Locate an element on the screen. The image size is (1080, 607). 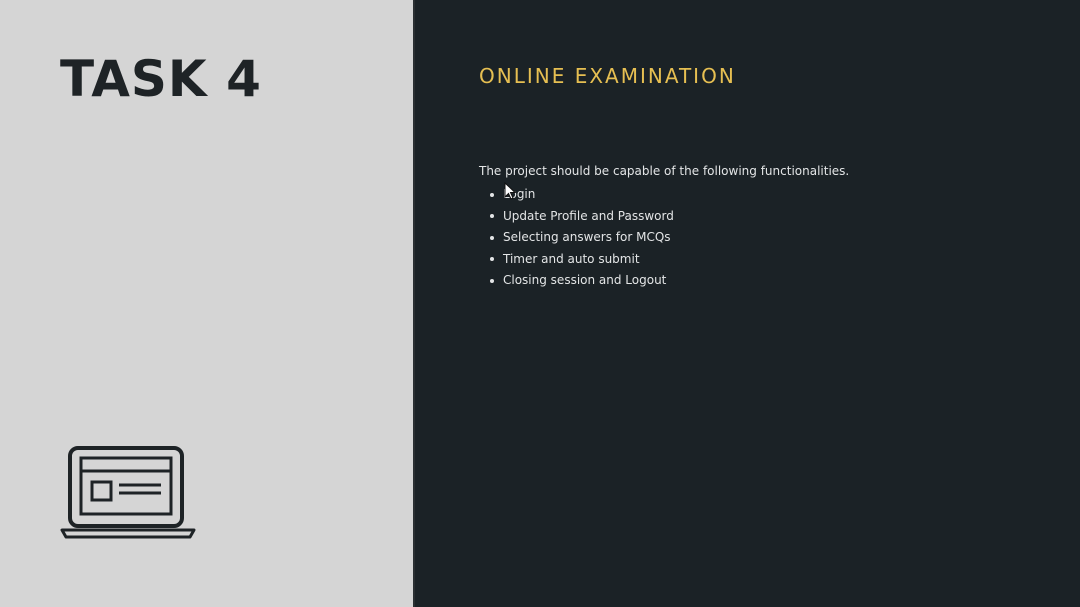
laptop-icon is located at coordinates (128, 492).